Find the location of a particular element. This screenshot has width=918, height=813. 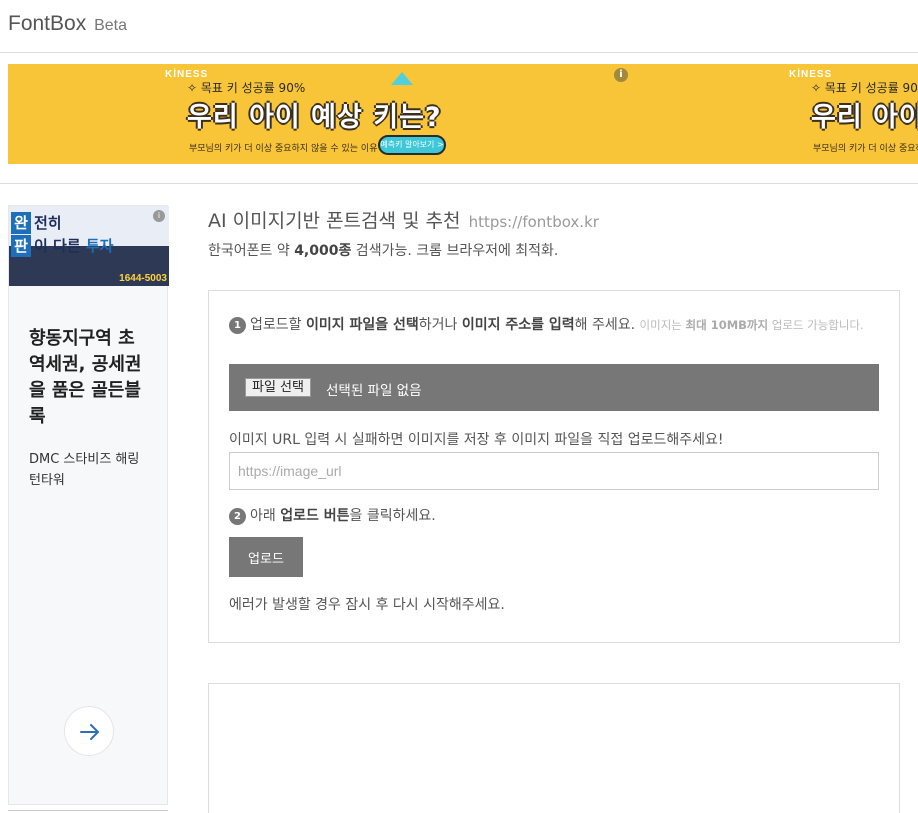

page-title: AI 이미지기반 폰트검색 및 추천 https://fontbox.kr is located at coordinates (403, 219).